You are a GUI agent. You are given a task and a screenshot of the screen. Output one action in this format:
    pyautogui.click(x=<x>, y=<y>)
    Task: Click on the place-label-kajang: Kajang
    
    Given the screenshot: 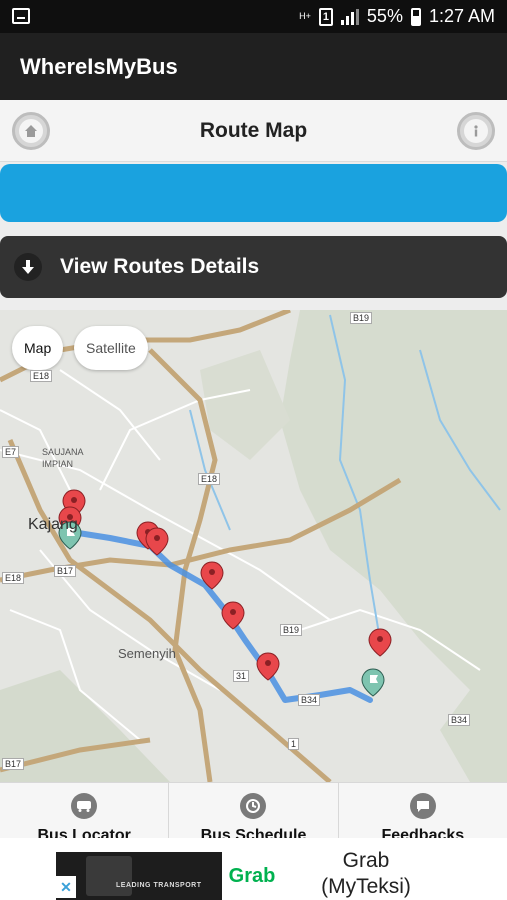 What is the action you would take?
    pyautogui.click(x=53, y=524)
    